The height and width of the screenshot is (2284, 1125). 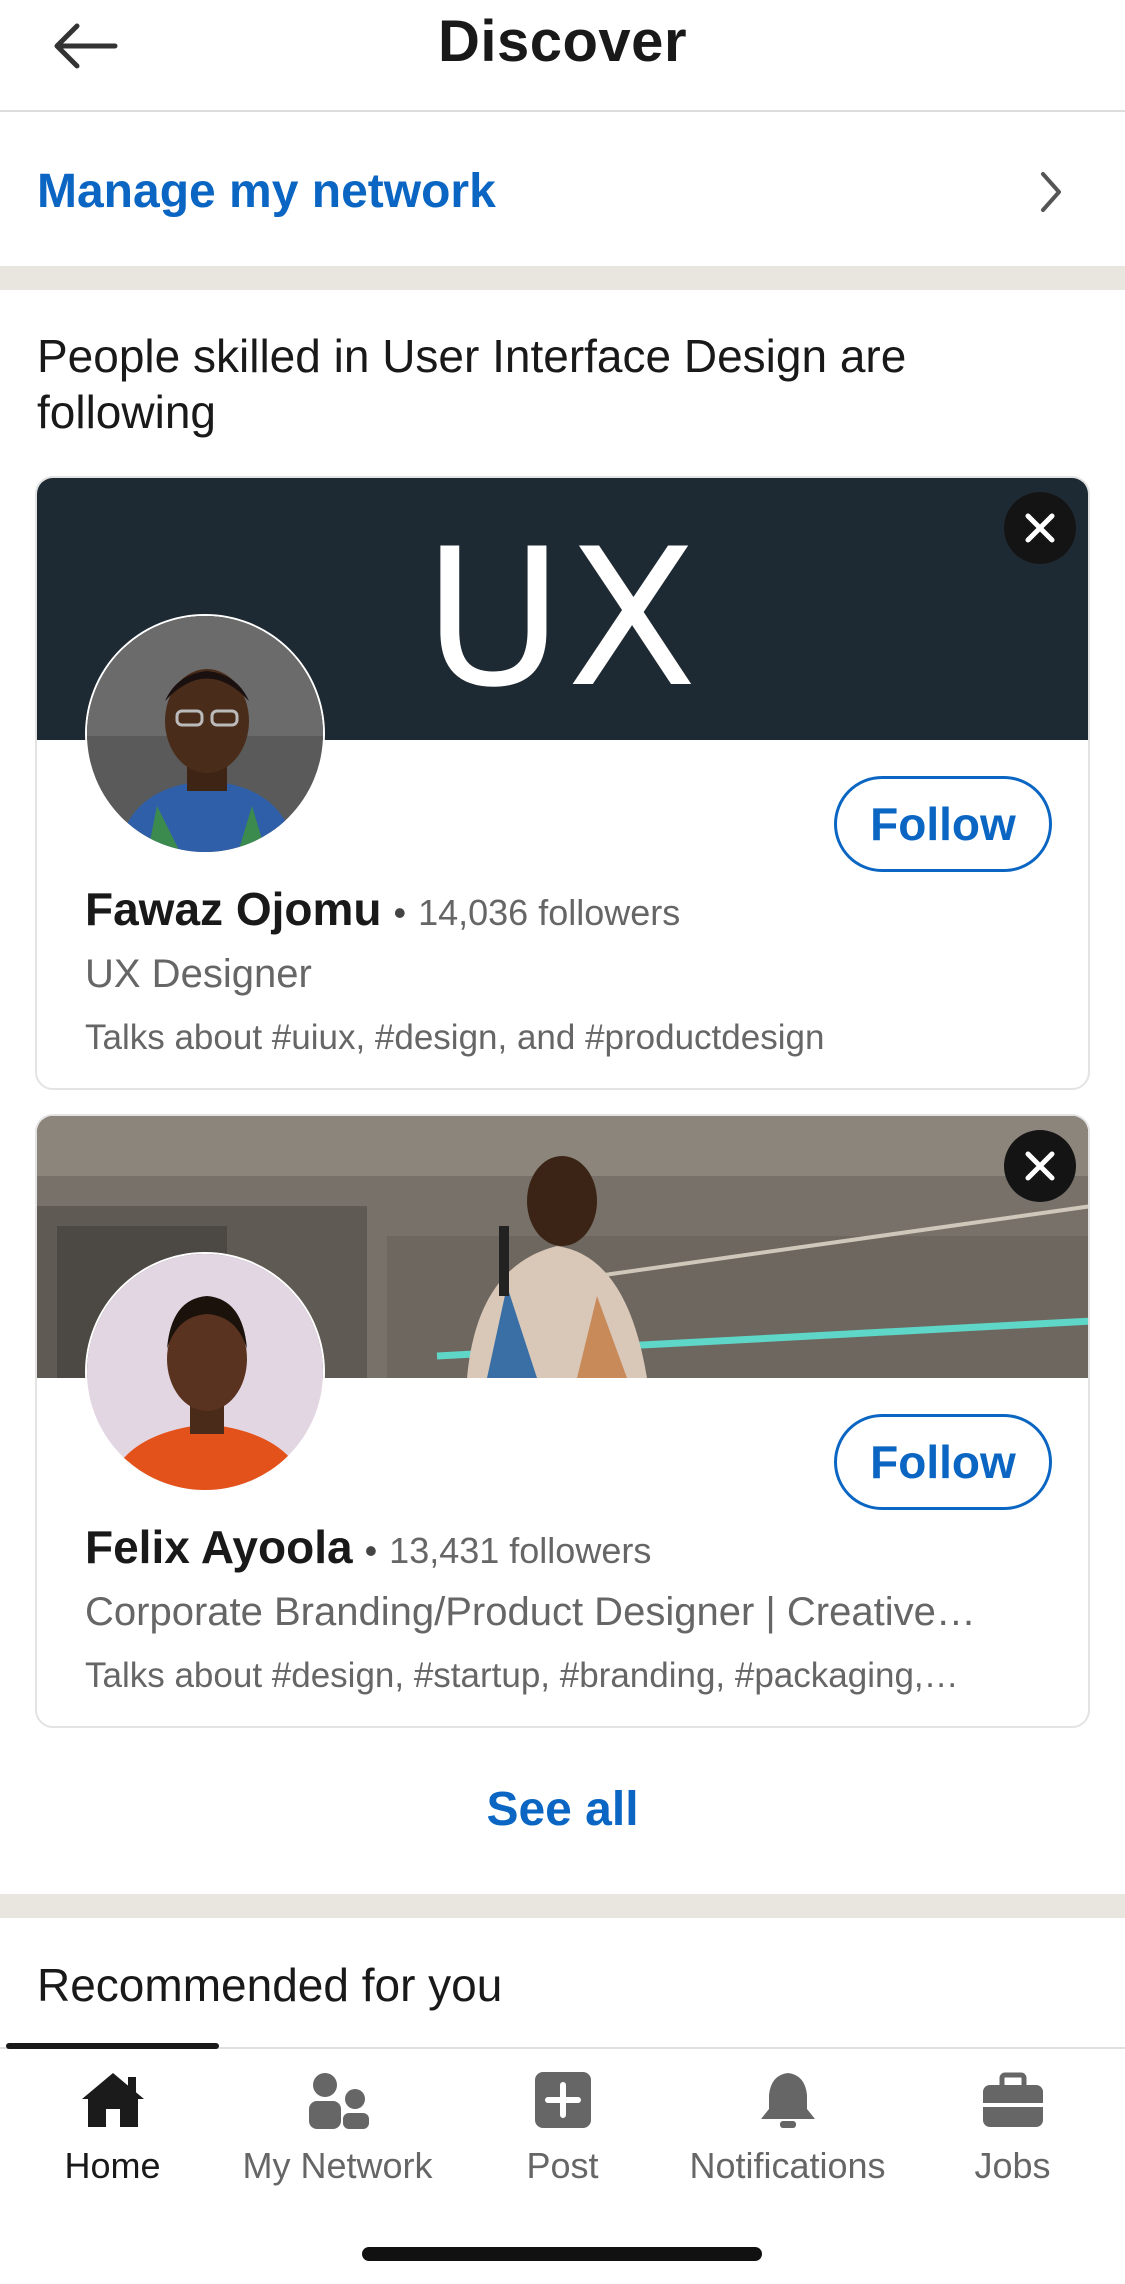 I want to click on nav-jobs: Jobs, so click(x=1012, y=2132).